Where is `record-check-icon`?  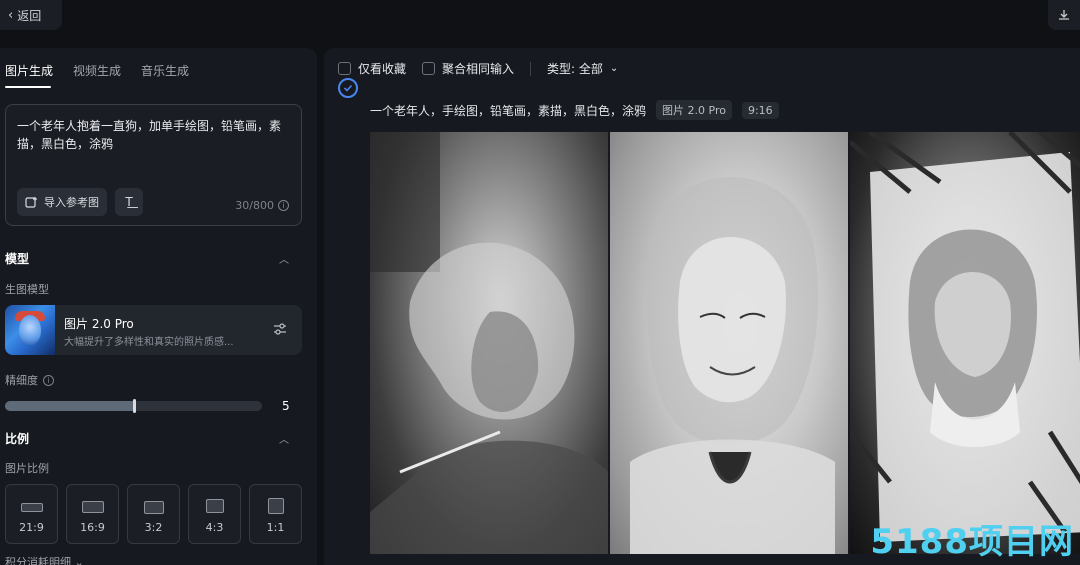 record-check-icon is located at coordinates (348, 88).